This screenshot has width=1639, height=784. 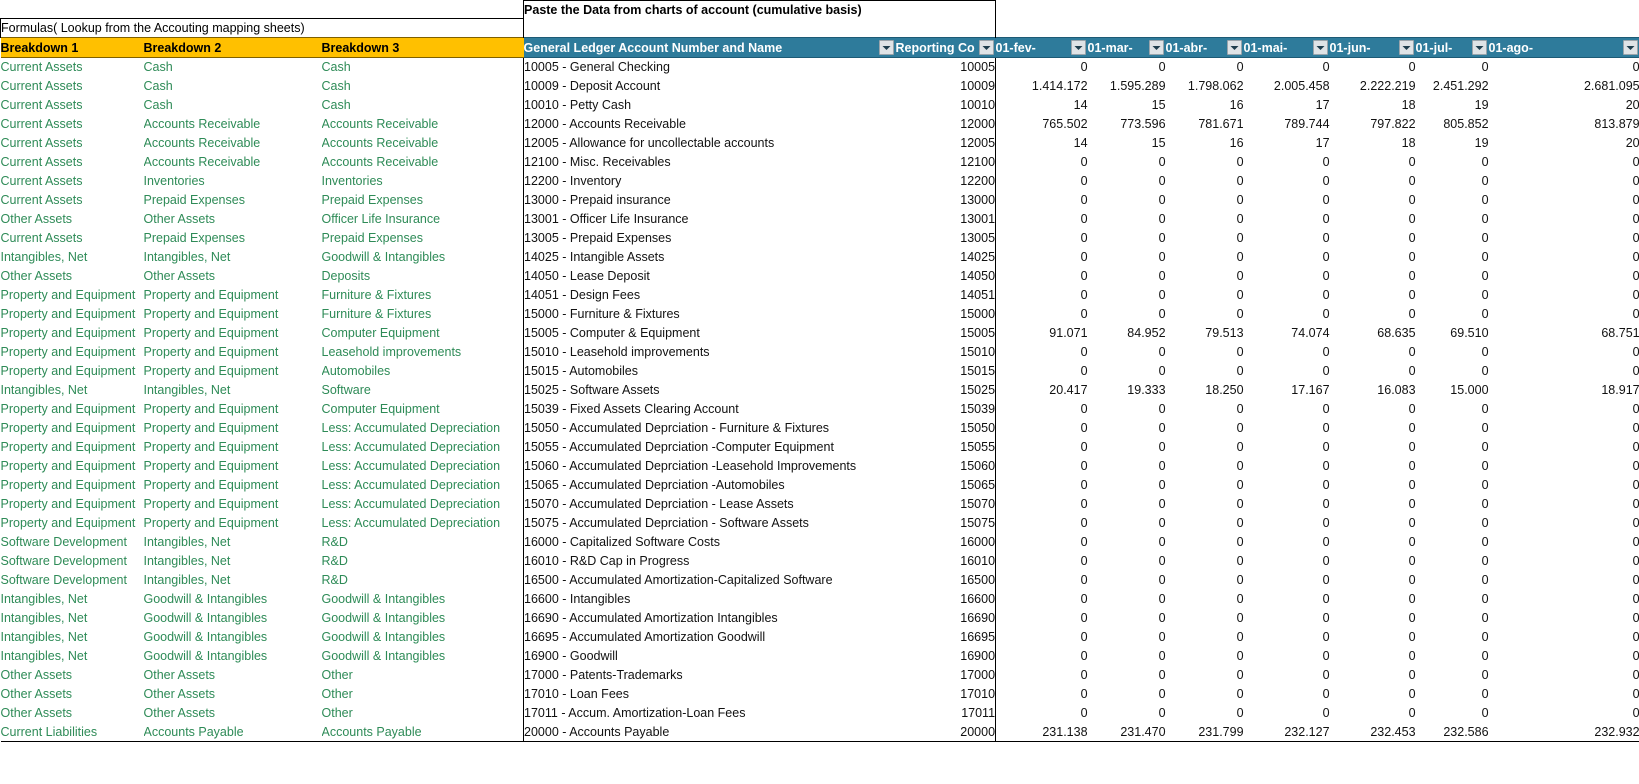 What do you see at coordinates (1452, 47) in the screenshot?
I see `header-period-5: 01-jul-` at bounding box center [1452, 47].